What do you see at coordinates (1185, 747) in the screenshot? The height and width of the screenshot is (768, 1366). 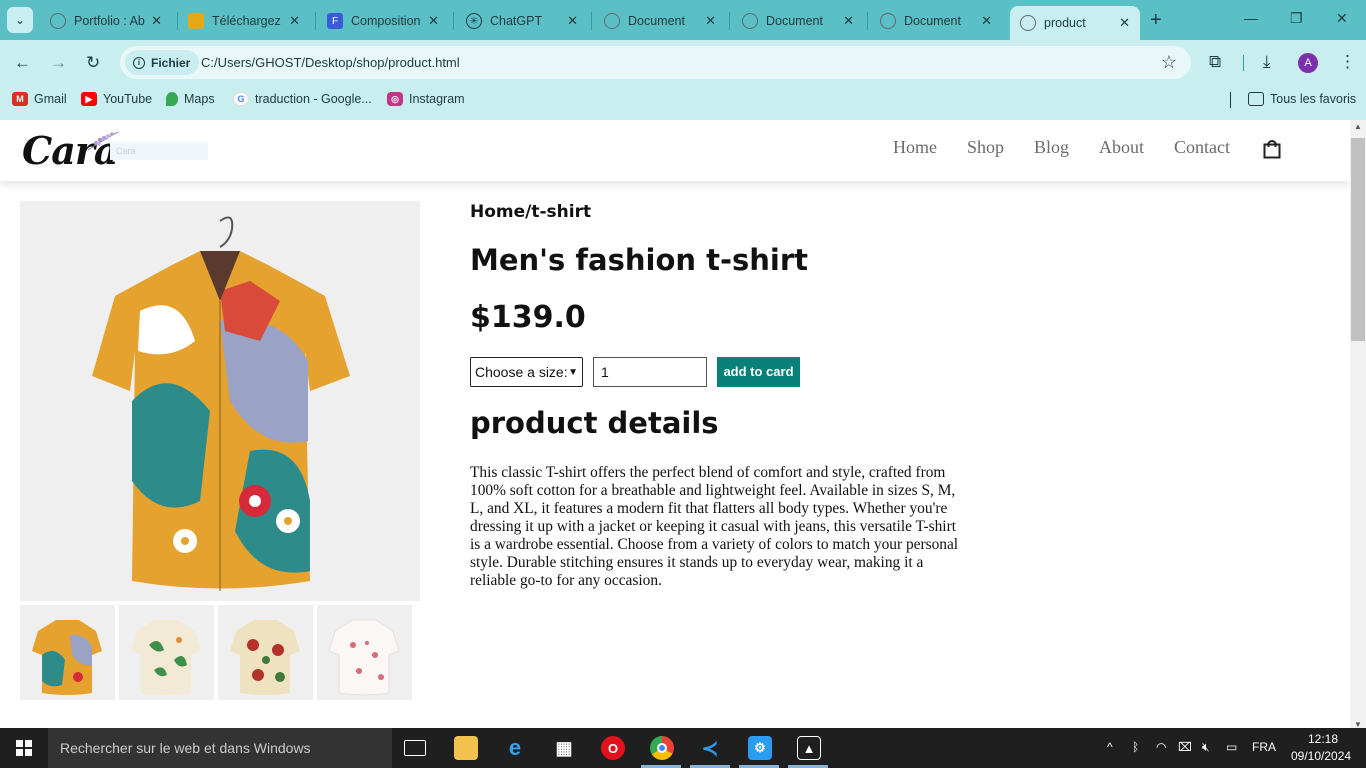 I see `network-icon: ⌧` at bounding box center [1185, 747].